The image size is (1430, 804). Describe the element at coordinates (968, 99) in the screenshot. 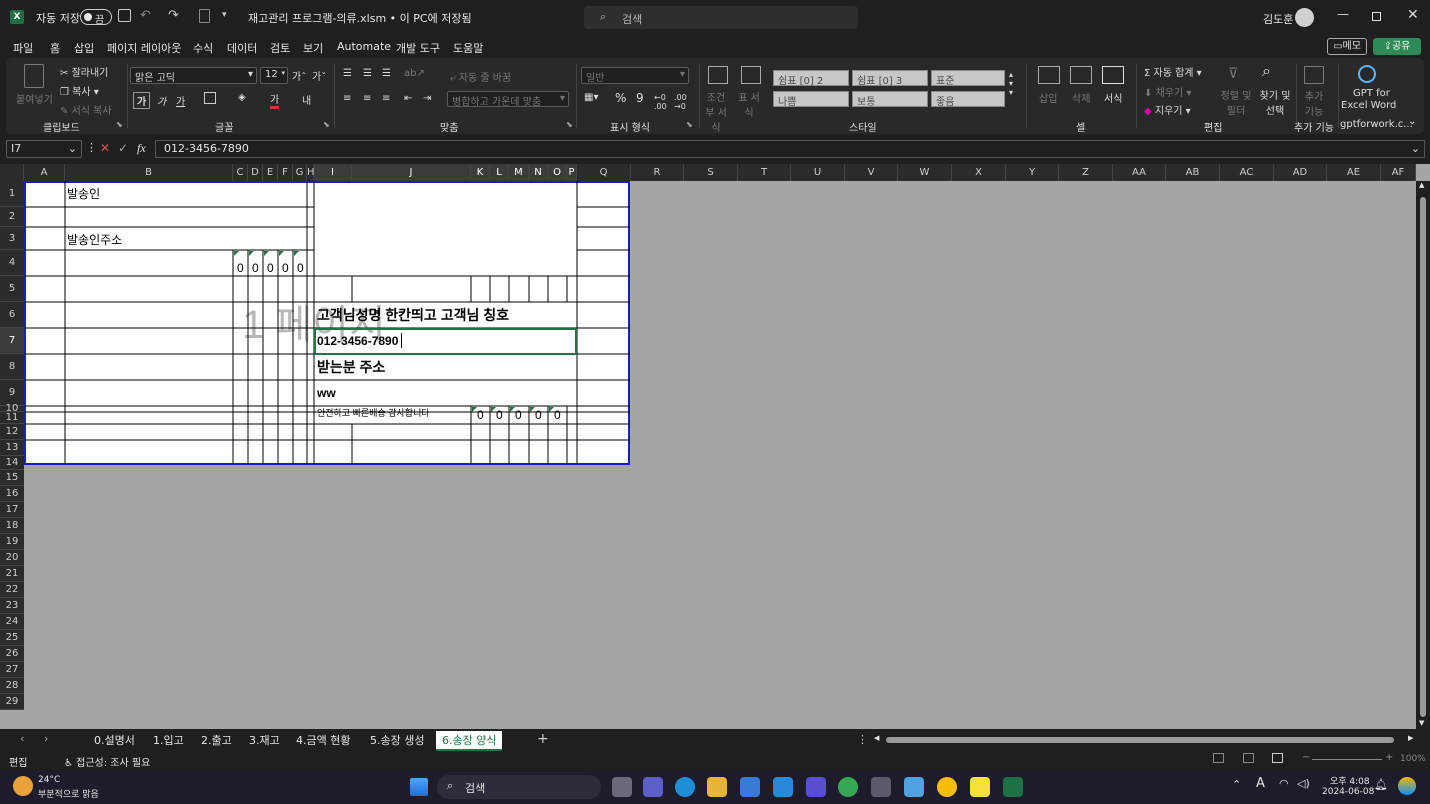

I see `style-good: 좋음` at that location.